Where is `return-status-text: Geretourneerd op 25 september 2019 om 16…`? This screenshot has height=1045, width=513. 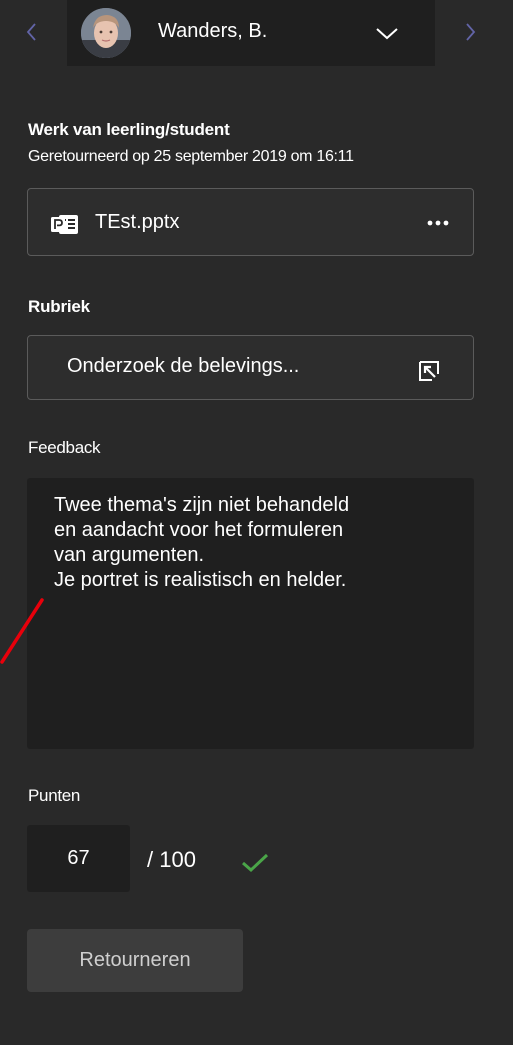
return-status-text: Geretourneerd op 25 september 2019 om 16… is located at coordinates (191, 156).